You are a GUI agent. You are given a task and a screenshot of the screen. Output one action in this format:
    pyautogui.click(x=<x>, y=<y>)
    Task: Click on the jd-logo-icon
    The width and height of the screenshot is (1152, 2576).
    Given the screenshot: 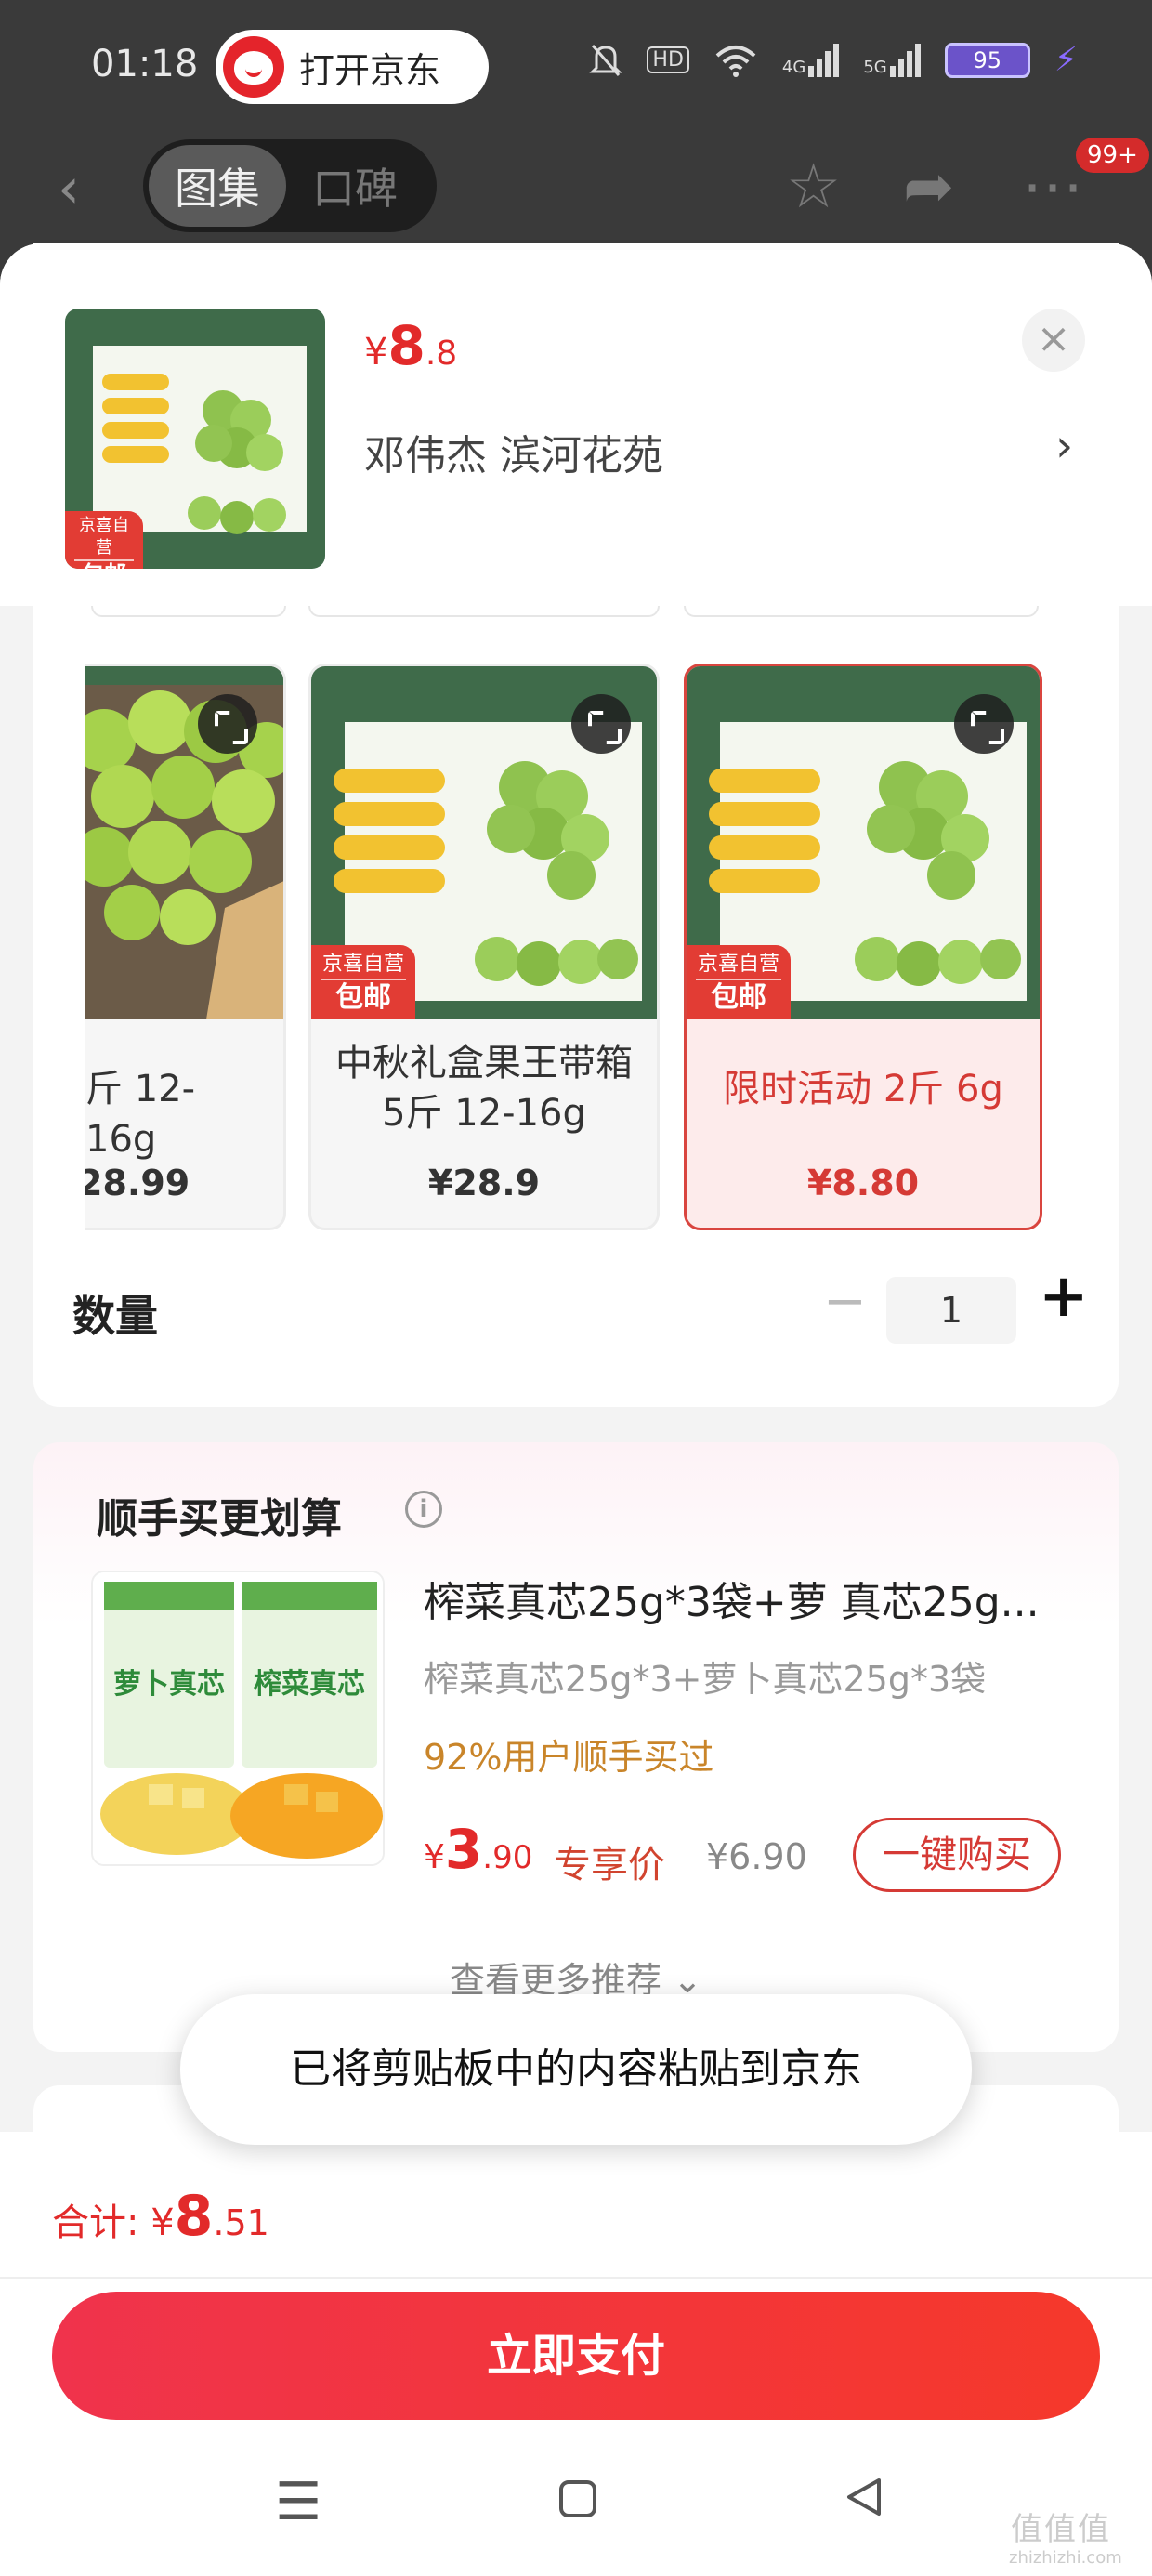 What is the action you would take?
    pyautogui.click(x=253, y=67)
    